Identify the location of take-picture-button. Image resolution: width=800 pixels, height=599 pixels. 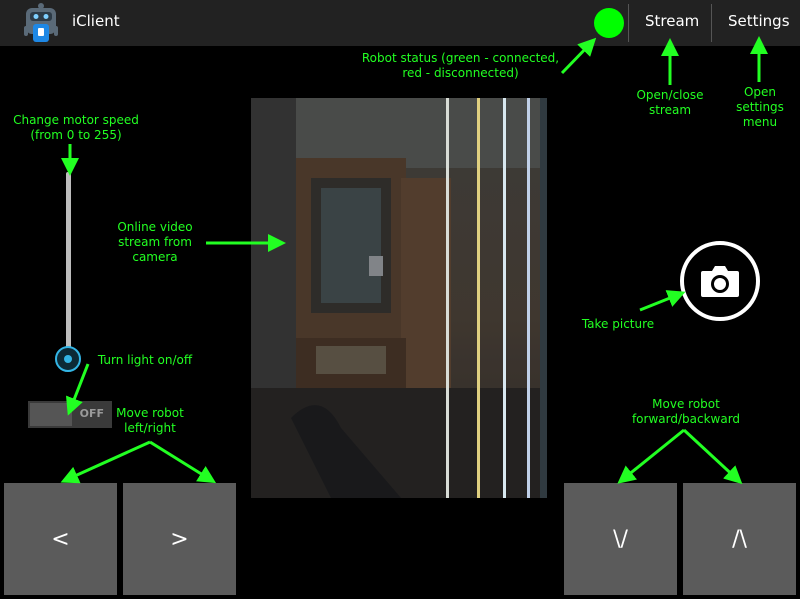
(720, 281).